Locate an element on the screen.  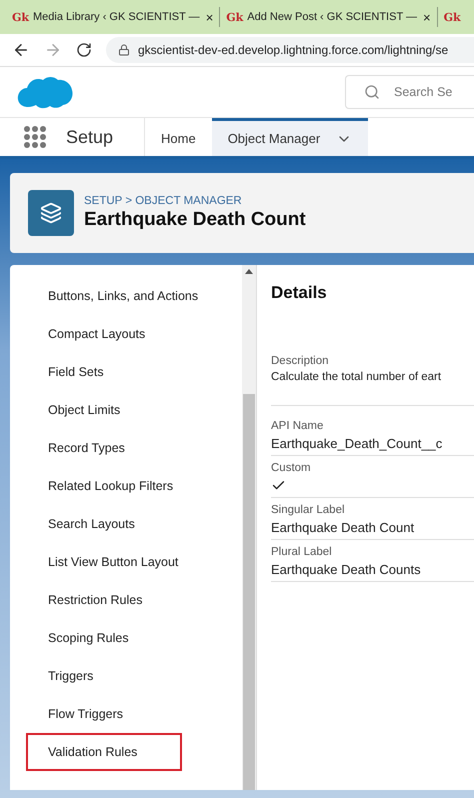
lock-icon is located at coordinates (124, 50).